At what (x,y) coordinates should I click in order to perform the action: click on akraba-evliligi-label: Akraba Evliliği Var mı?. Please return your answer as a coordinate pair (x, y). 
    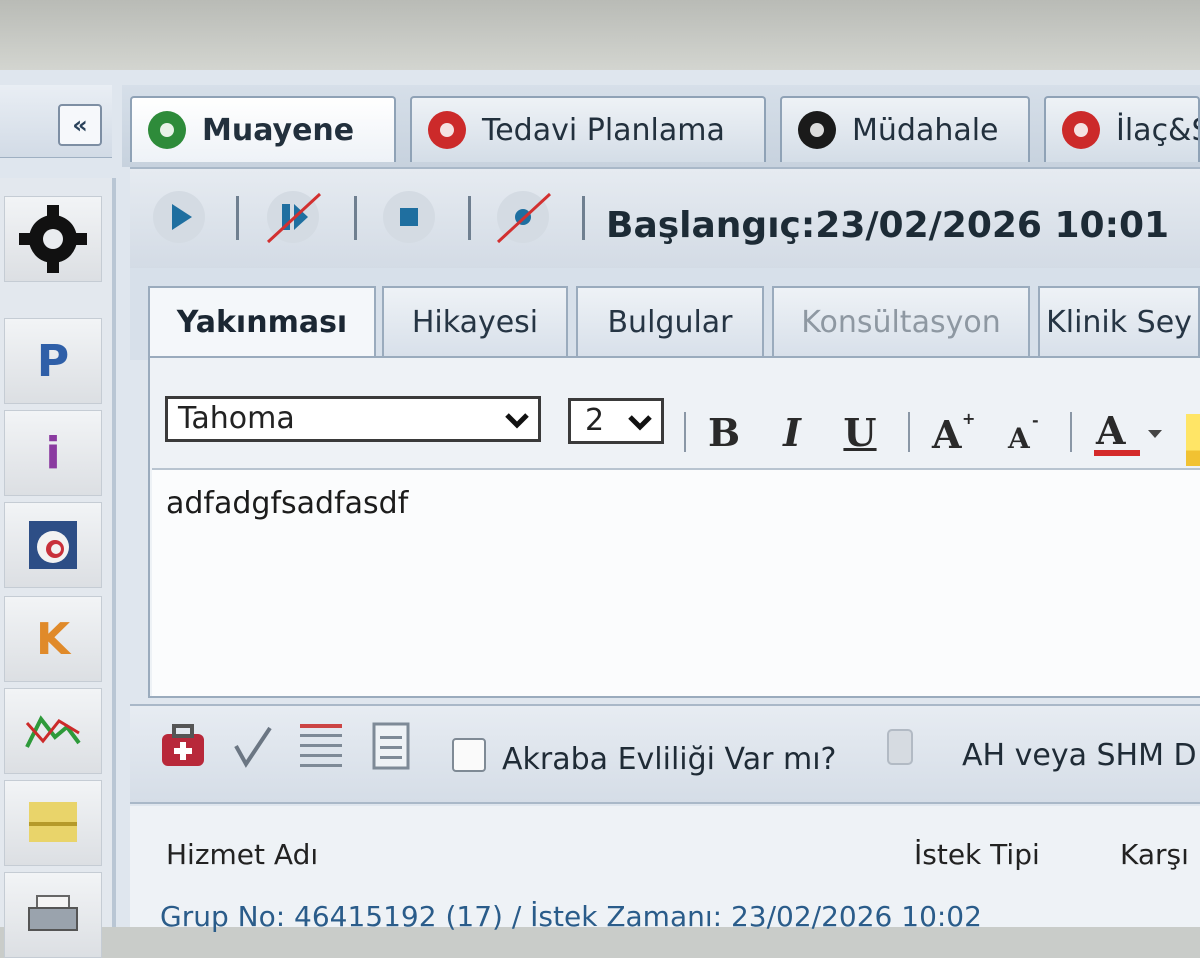
    Looking at the image, I should click on (669, 759).